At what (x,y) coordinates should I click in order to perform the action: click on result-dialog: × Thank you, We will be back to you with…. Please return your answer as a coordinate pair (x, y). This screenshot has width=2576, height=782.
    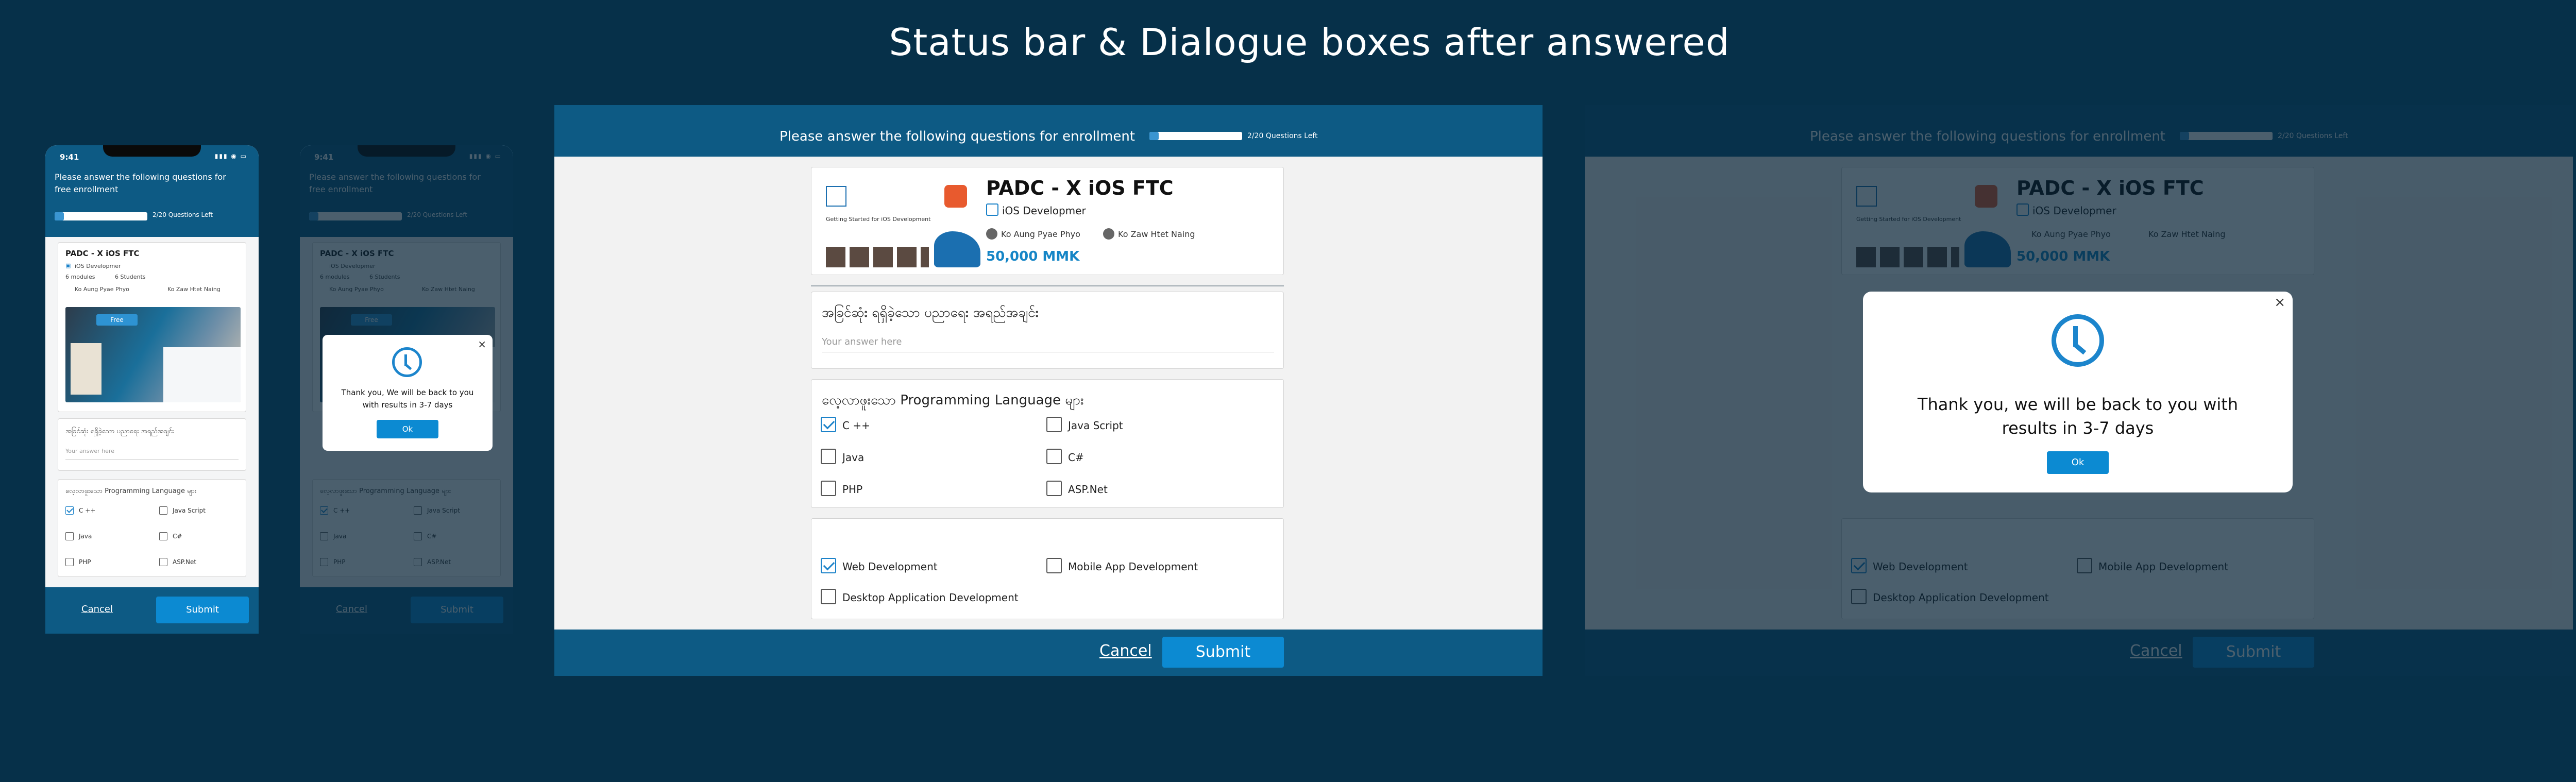
    Looking at the image, I should click on (408, 393).